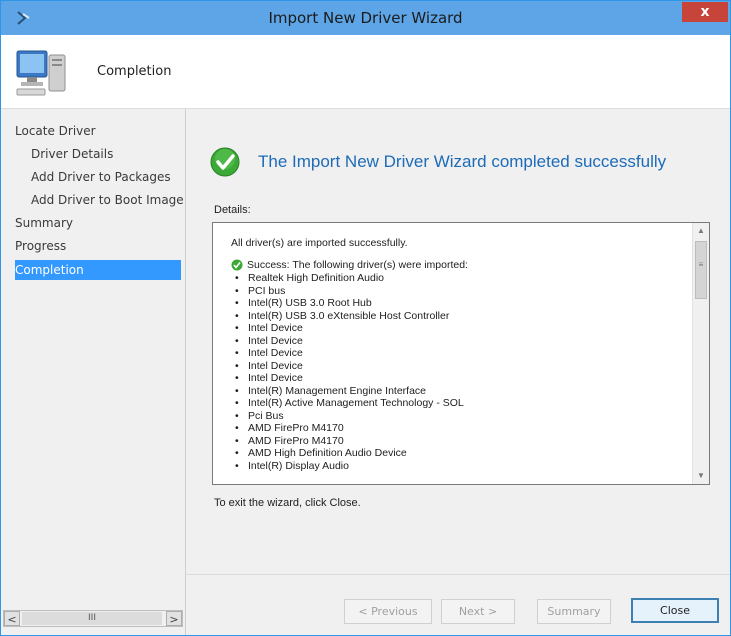  Describe the element at coordinates (461, 303) in the screenshot. I see `list-item: Intel(R) USB 3.0 Root Hub` at that location.